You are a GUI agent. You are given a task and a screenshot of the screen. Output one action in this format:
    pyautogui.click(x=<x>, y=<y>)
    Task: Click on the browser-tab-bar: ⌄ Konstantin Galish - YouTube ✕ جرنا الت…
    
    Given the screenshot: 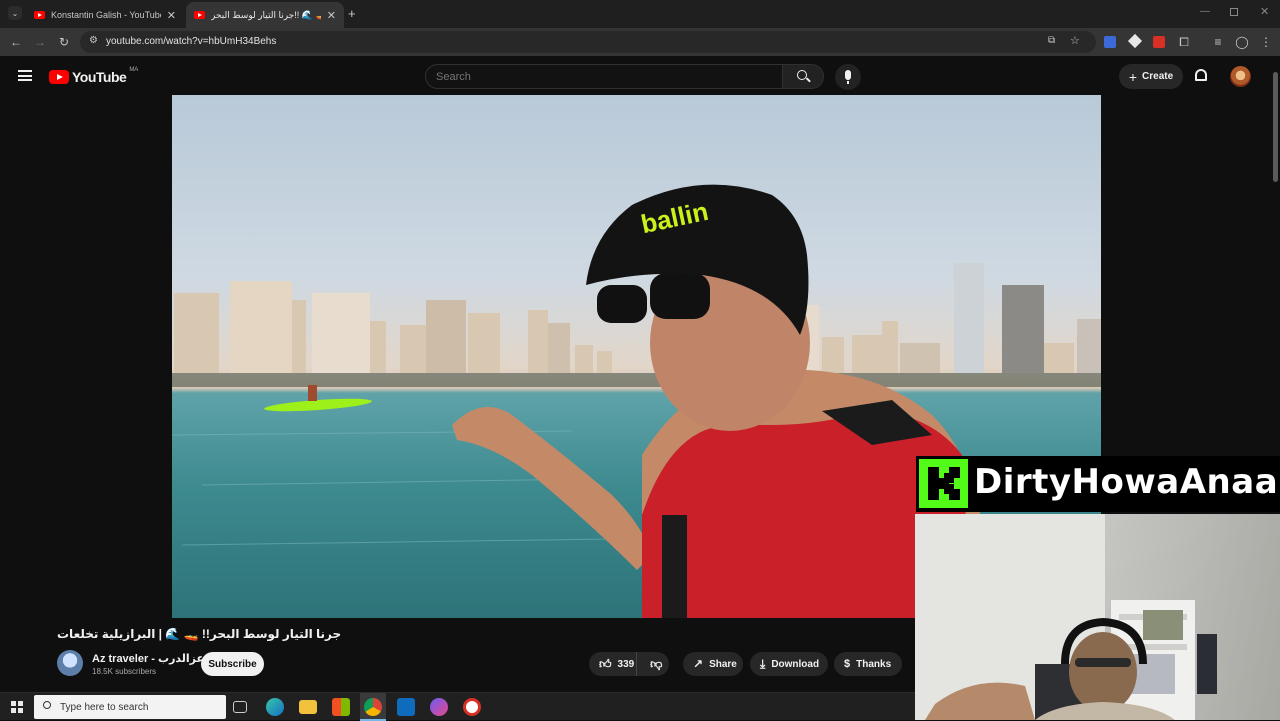 What is the action you would take?
    pyautogui.click(x=640, y=14)
    